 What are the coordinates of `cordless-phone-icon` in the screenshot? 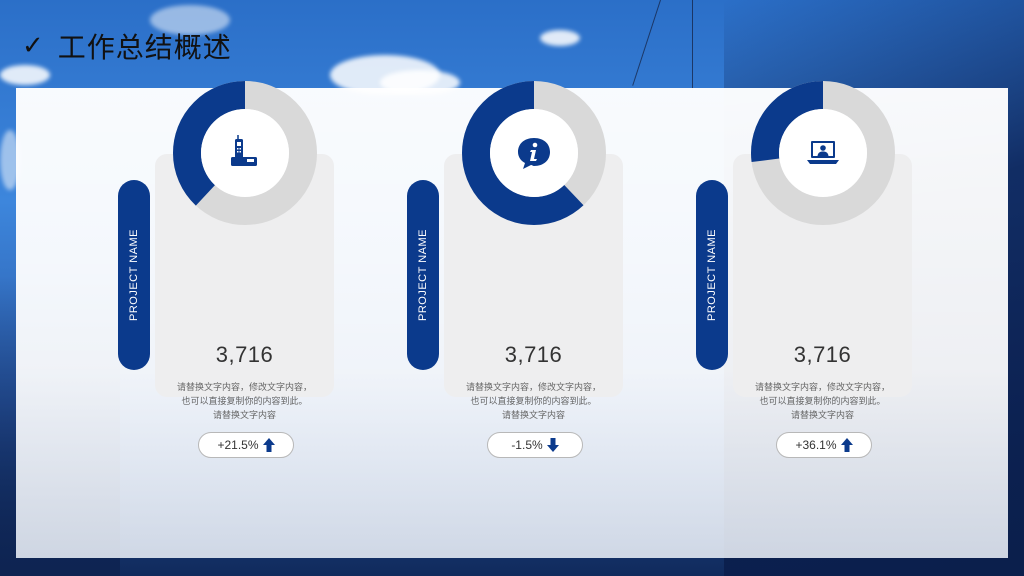 It's located at (245, 153).